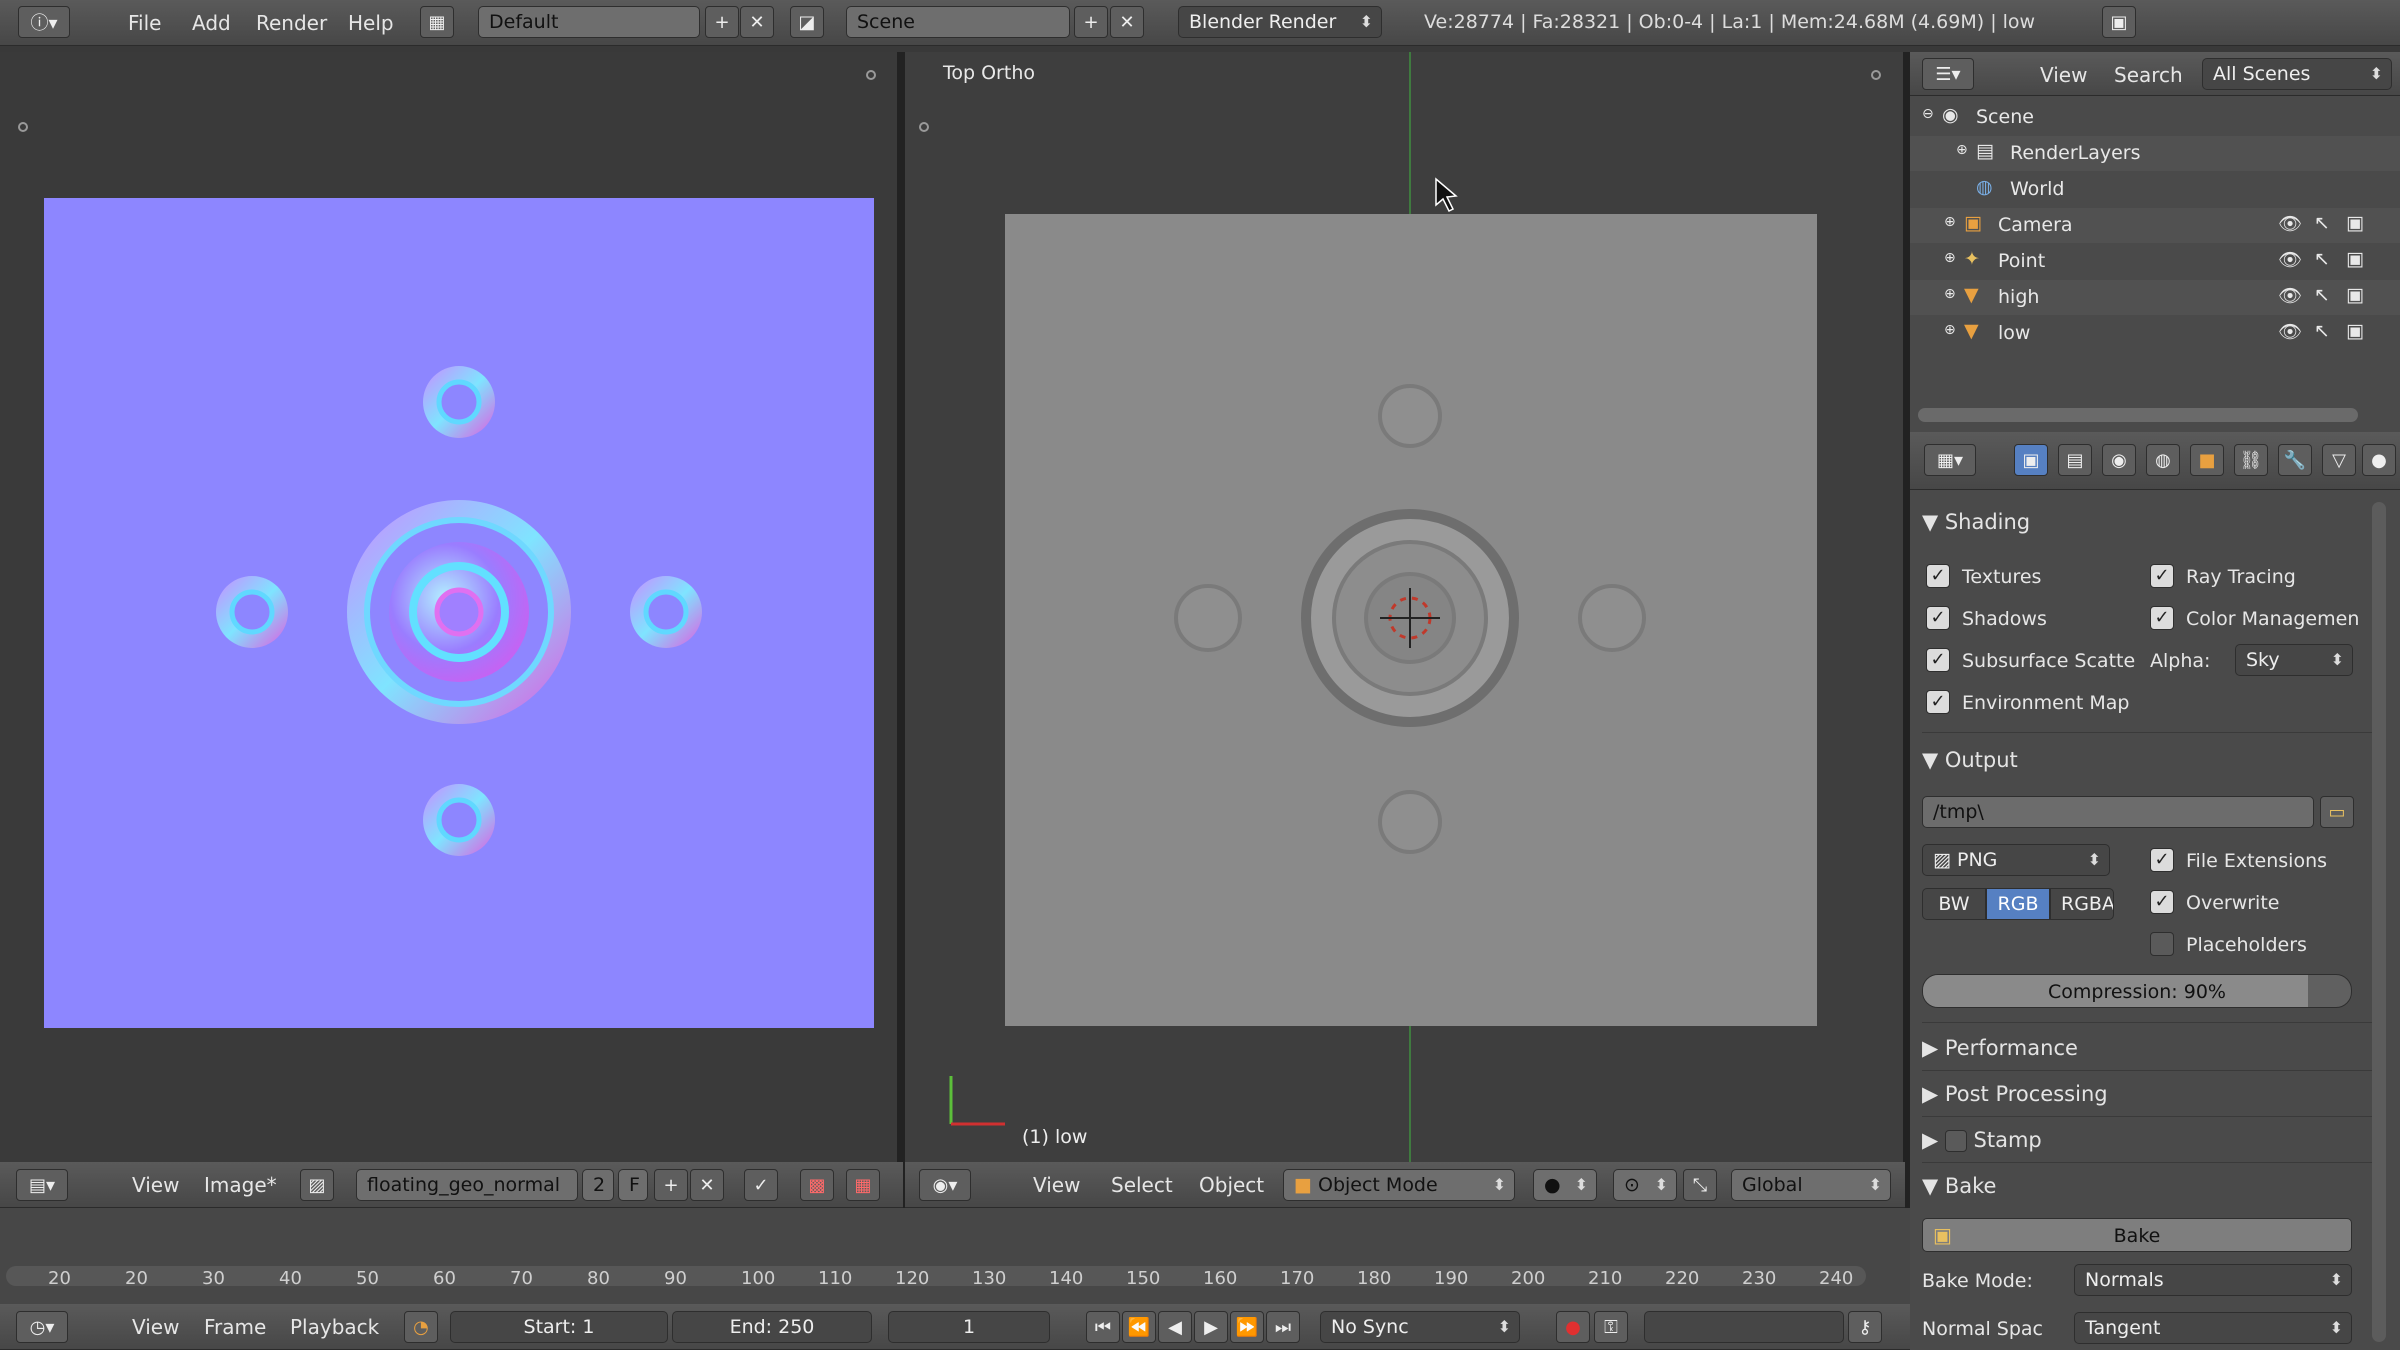 This screenshot has height=1350, width=2400. I want to click on uv-select-icon: ▦, so click(863, 1185).